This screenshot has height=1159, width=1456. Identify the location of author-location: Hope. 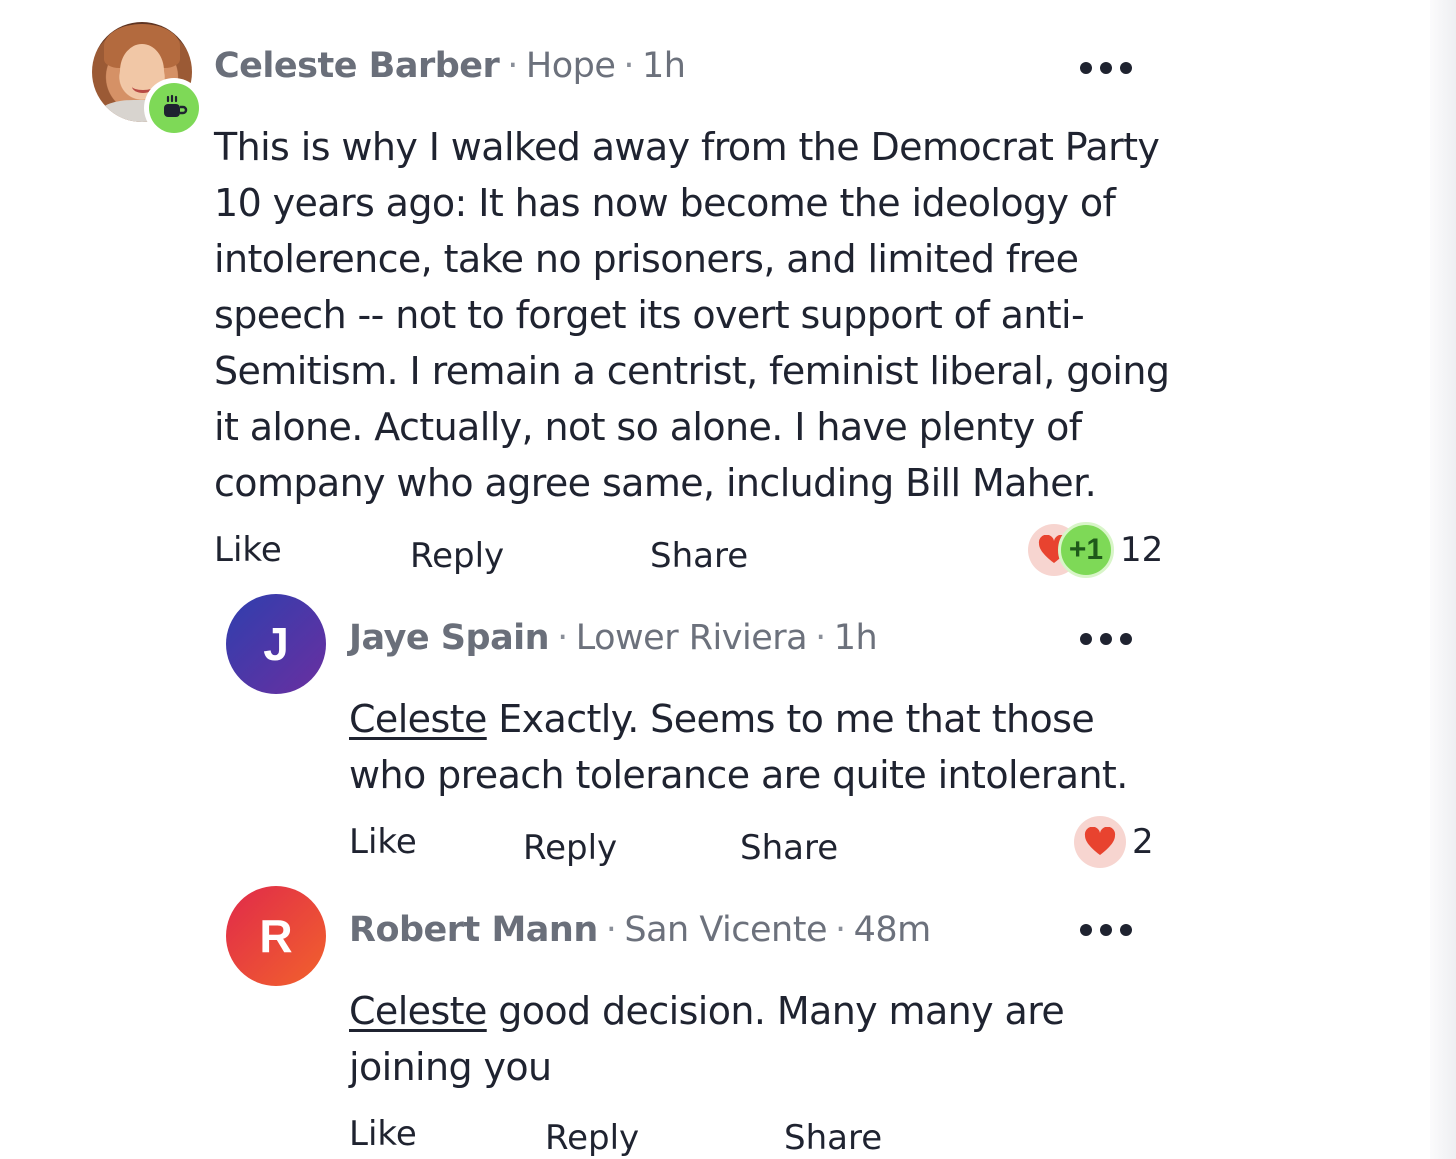
(570, 66).